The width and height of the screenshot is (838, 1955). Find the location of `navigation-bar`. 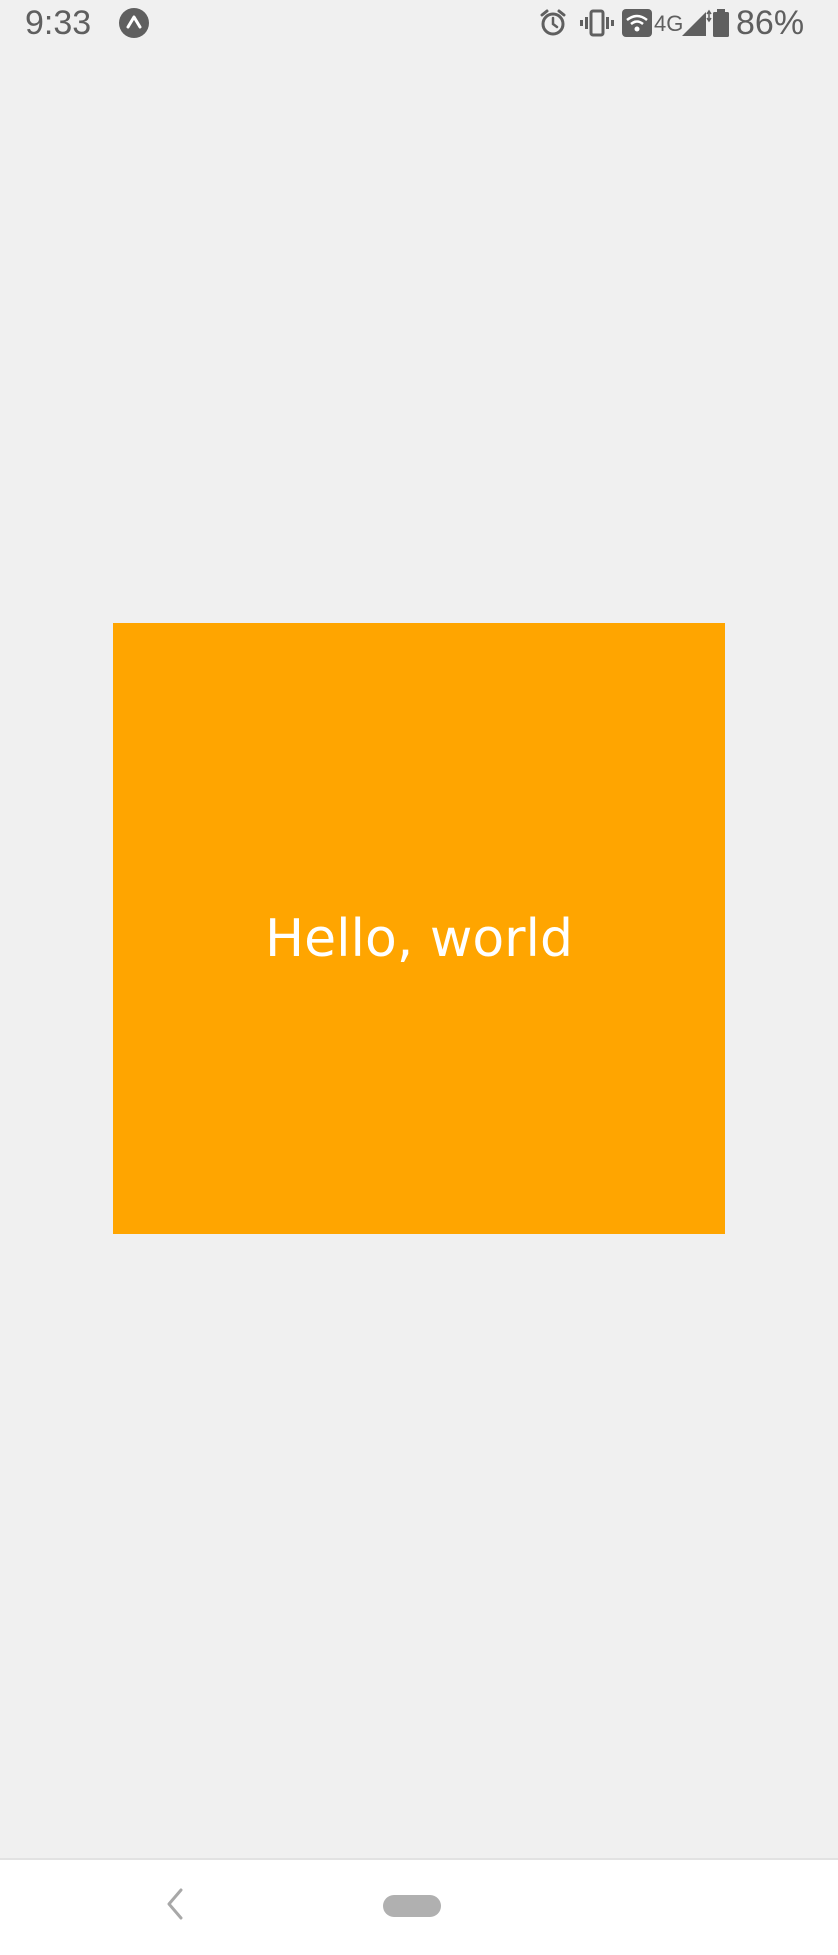

navigation-bar is located at coordinates (419, 1906).